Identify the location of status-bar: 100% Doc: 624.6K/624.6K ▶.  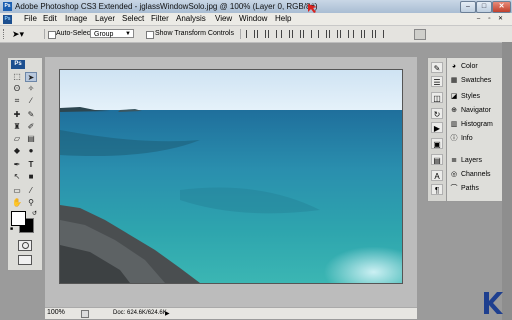
(231, 313).